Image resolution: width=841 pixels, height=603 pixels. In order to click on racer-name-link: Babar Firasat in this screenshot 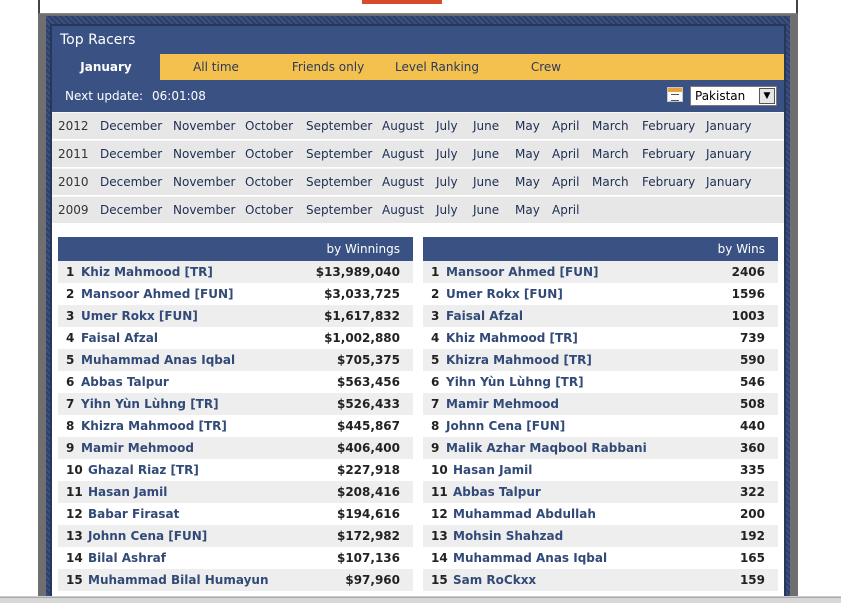, I will do `click(133, 514)`.